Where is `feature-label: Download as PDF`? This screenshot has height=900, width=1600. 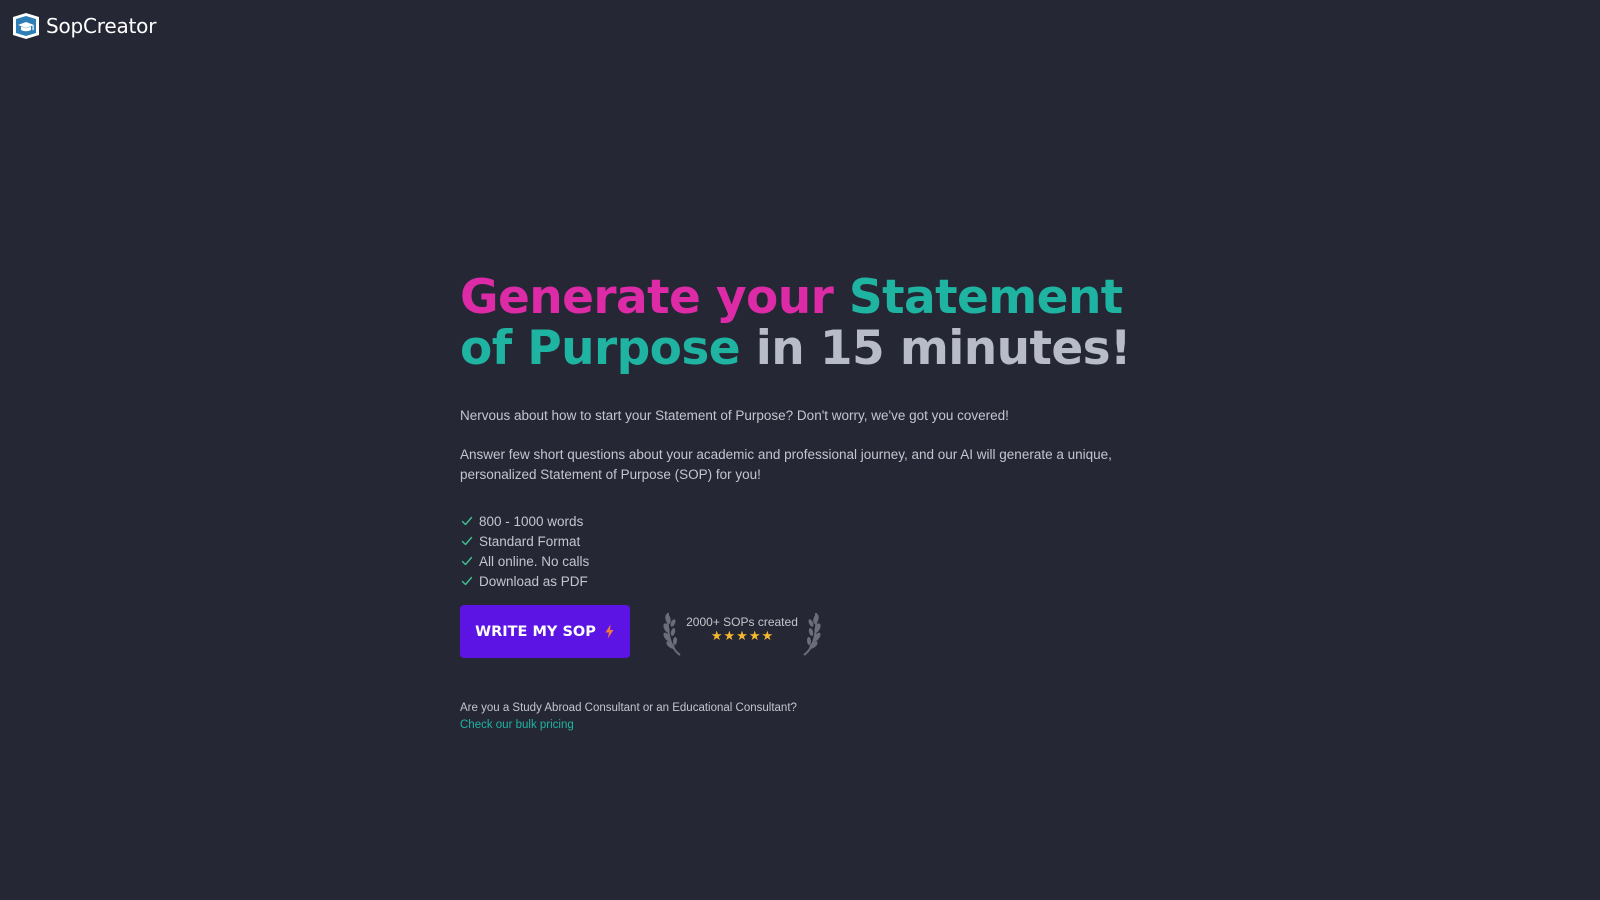 feature-label: Download as PDF is located at coordinates (533, 581).